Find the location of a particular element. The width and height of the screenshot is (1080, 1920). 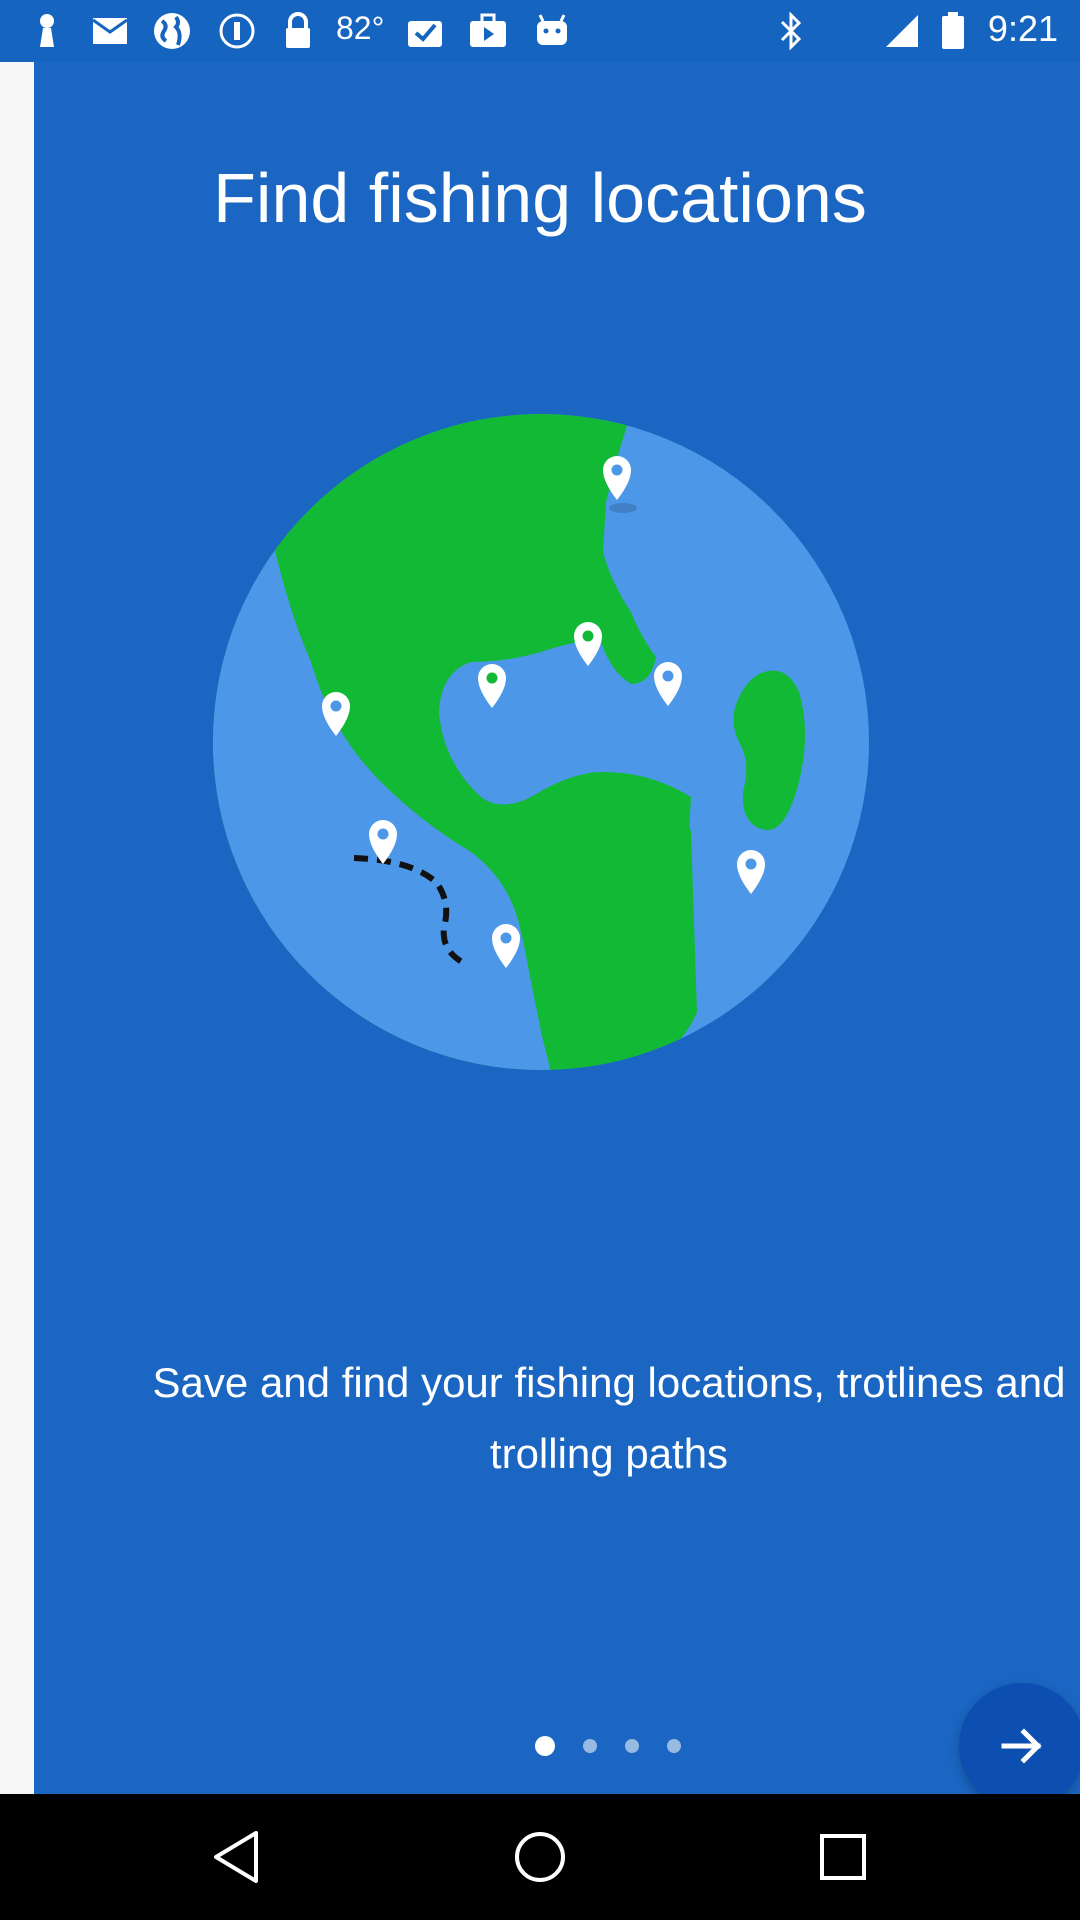

clock-text: 9:21 is located at coordinates (1022, 28).